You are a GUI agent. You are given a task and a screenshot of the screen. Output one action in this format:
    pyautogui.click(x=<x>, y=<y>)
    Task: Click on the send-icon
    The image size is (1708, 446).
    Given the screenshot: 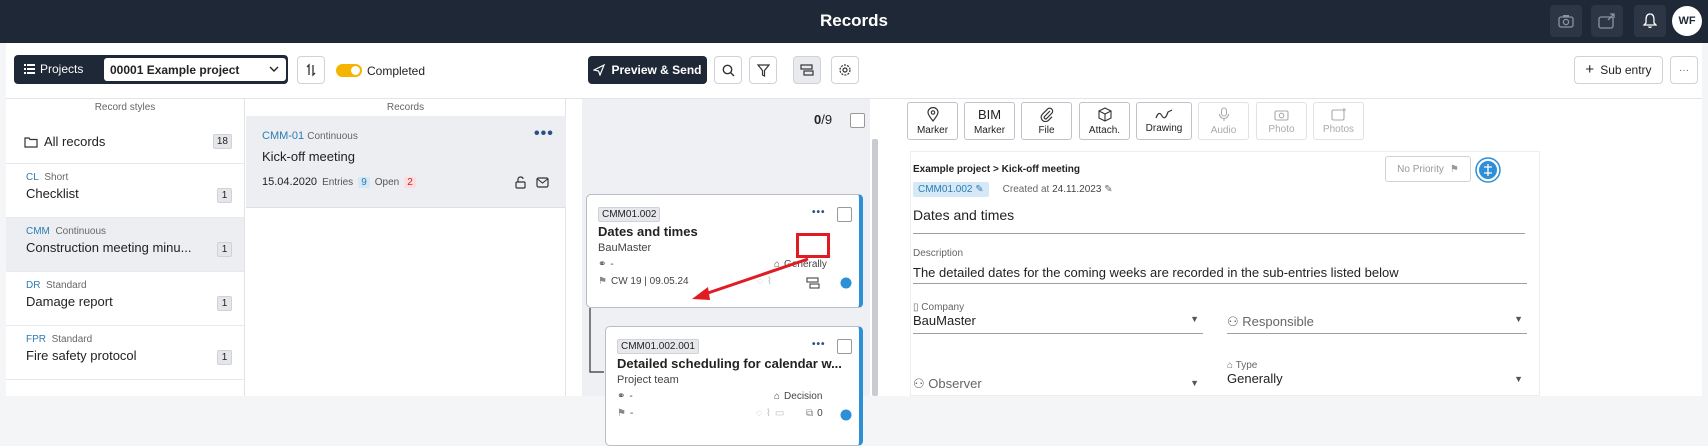 What is the action you would take?
    pyautogui.click(x=599, y=70)
    